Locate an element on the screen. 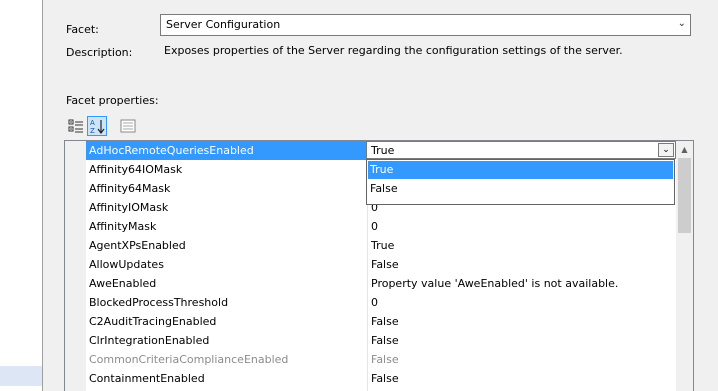  facet-value: Server Configuration is located at coordinates (223, 24).